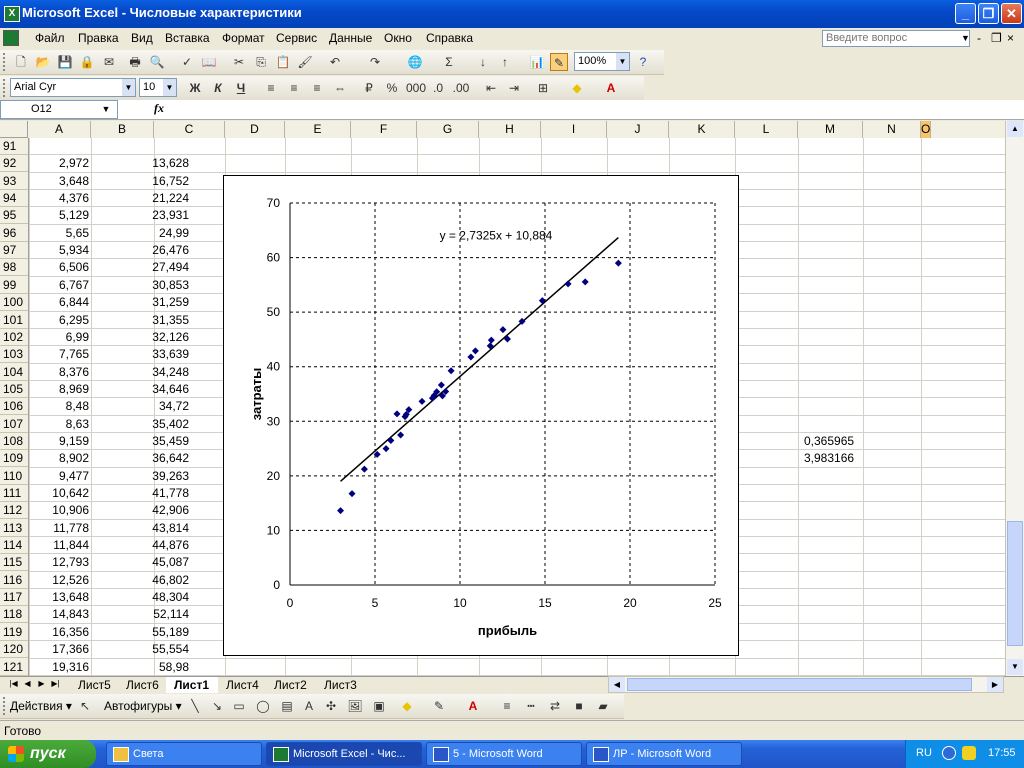 The image size is (1024, 768). I want to click on doc-restore-button: ❐, so click(996, 38).